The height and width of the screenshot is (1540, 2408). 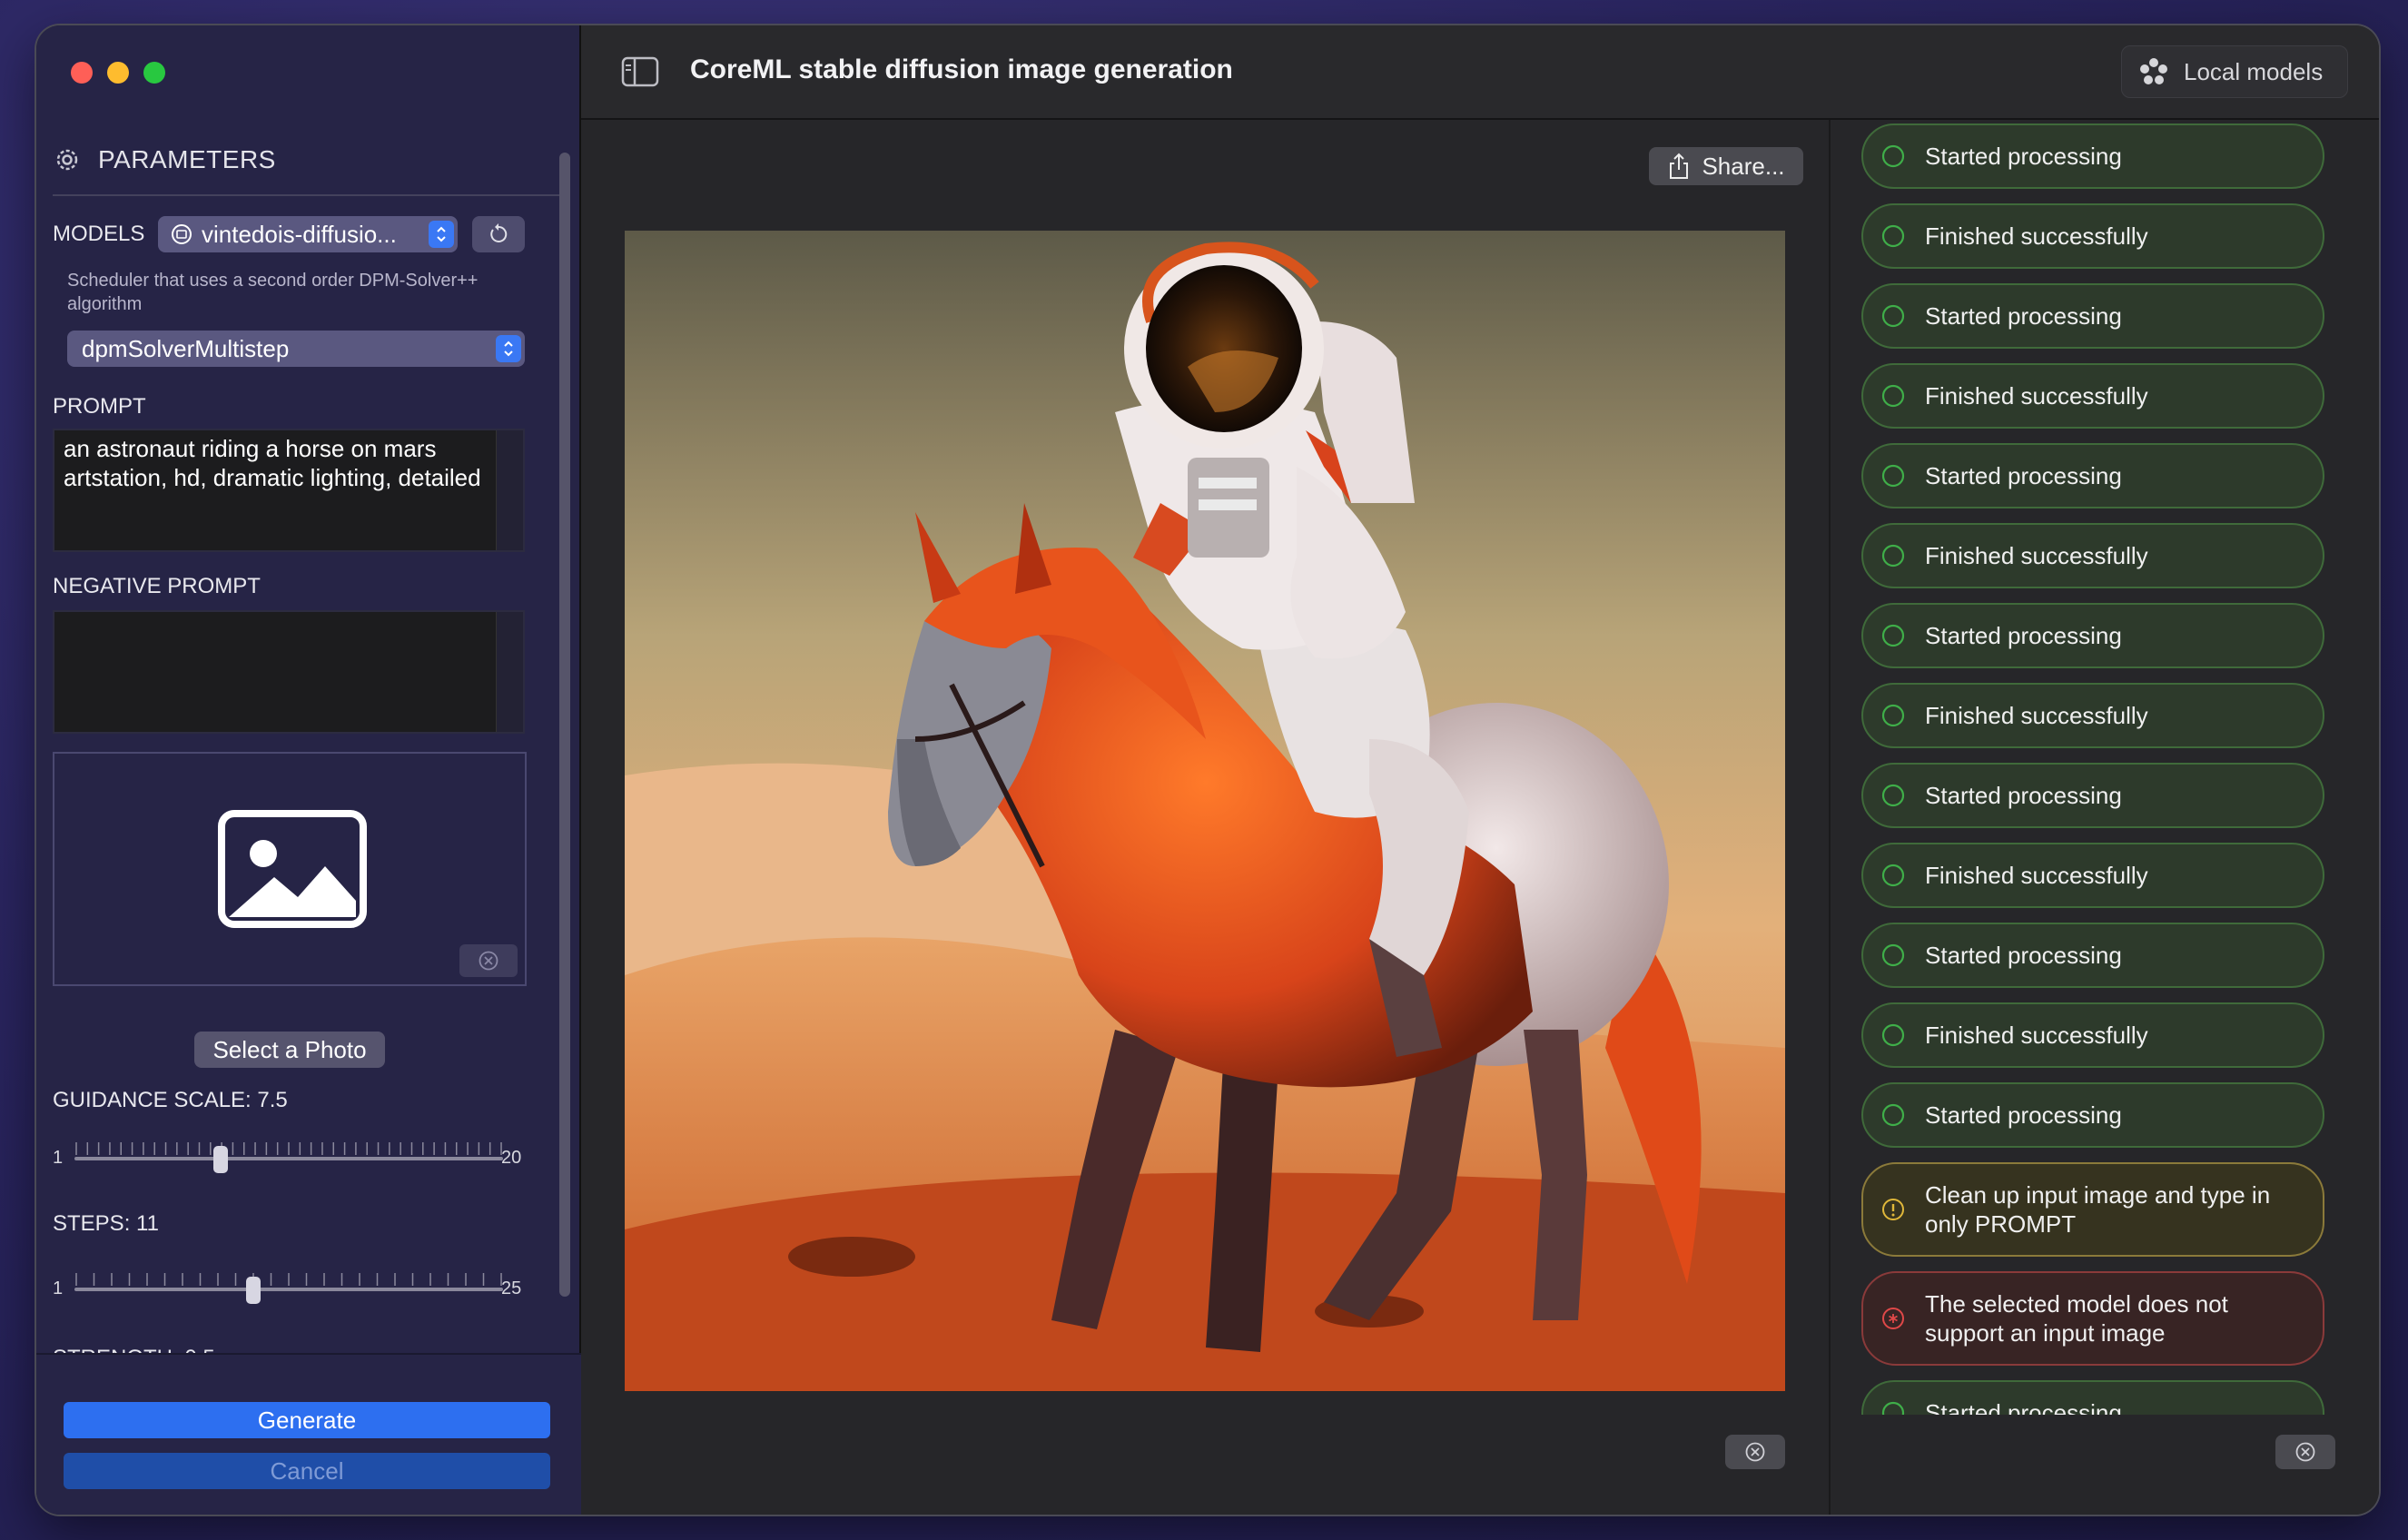 What do you see at coordinates (58, 1288) in the screenshot?
I see `steps-min: 1` at bounding box center [58, 1288].